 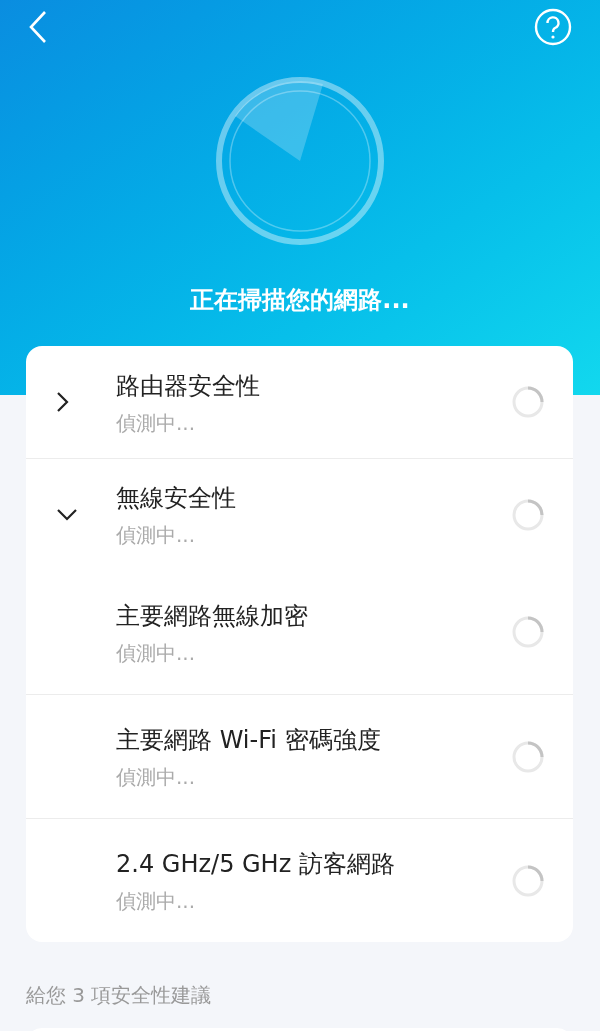 What do you see at coordinates (256, 864) in the screenshot?
I see `check-title: 2.4 GHz/5 GHz 訪客網路` at bounding box center [256, 864].